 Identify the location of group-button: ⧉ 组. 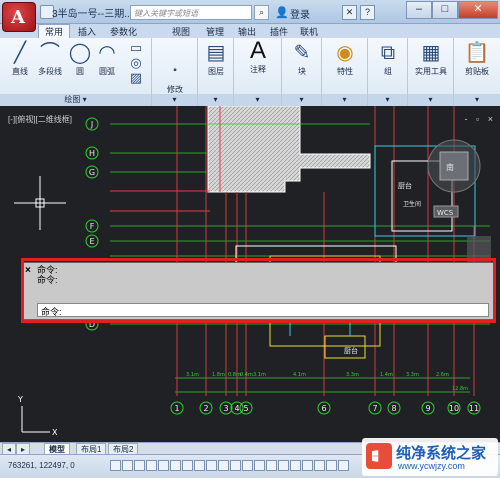
(388, 59).